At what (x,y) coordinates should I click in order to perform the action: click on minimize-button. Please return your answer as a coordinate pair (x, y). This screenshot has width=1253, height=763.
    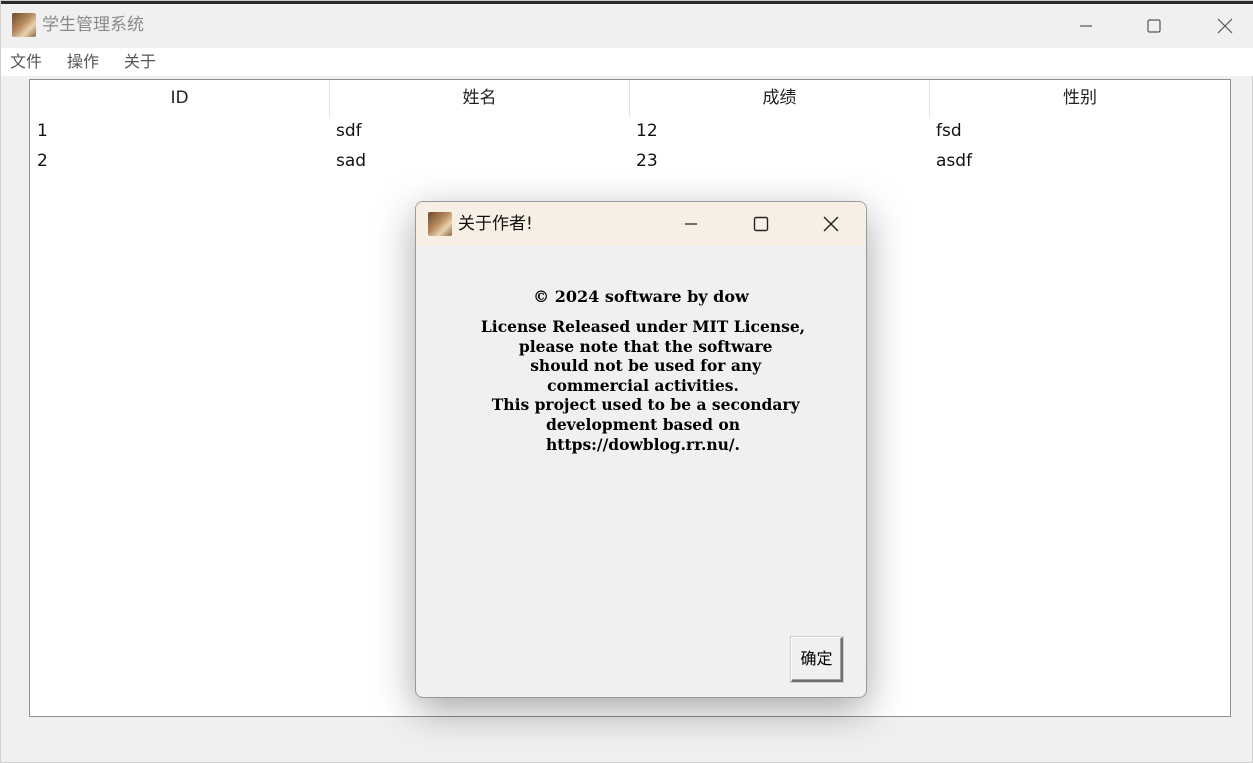
    Looking at the image, I should click on (1086, 26).